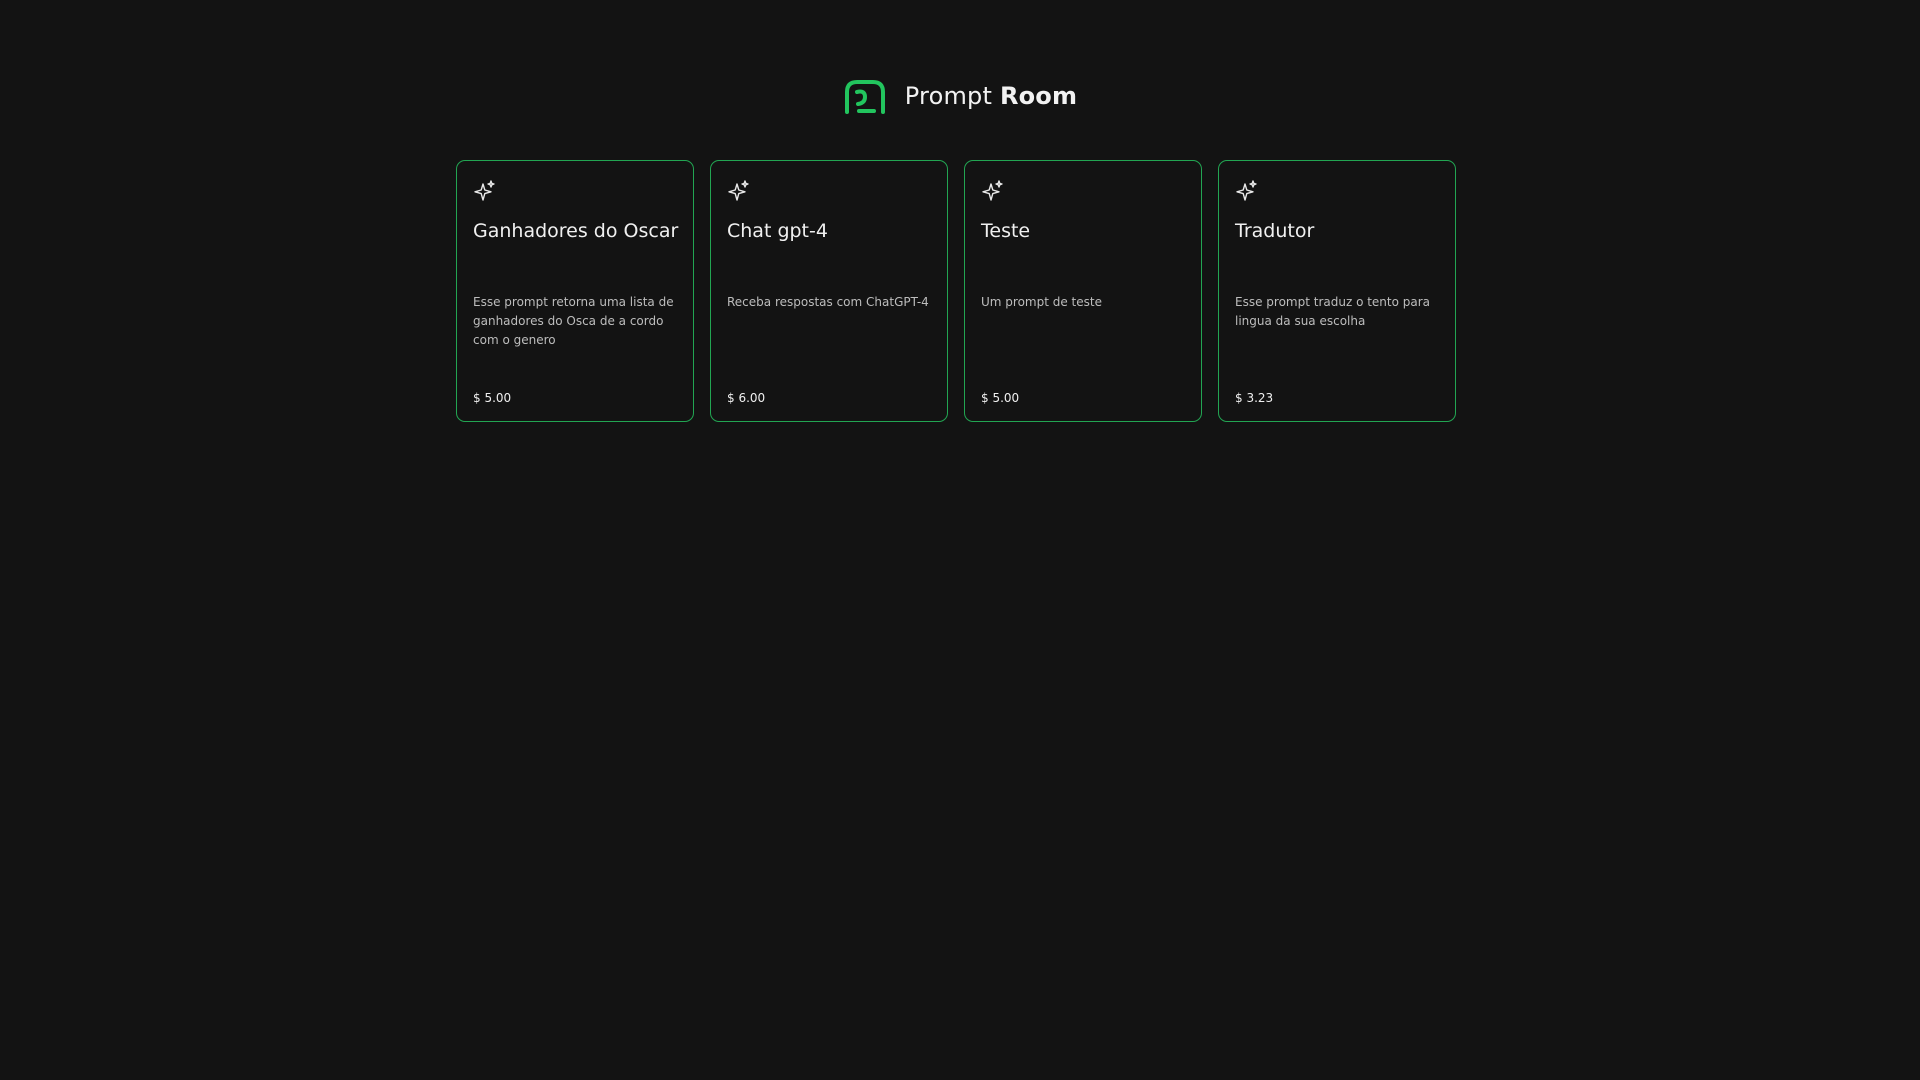 This screenshot has width=1920, height=1080. Describe the element at coordinates (777, 231) in the screenshot. I see `prompt-card-title: Chat gpt-4` at that location.